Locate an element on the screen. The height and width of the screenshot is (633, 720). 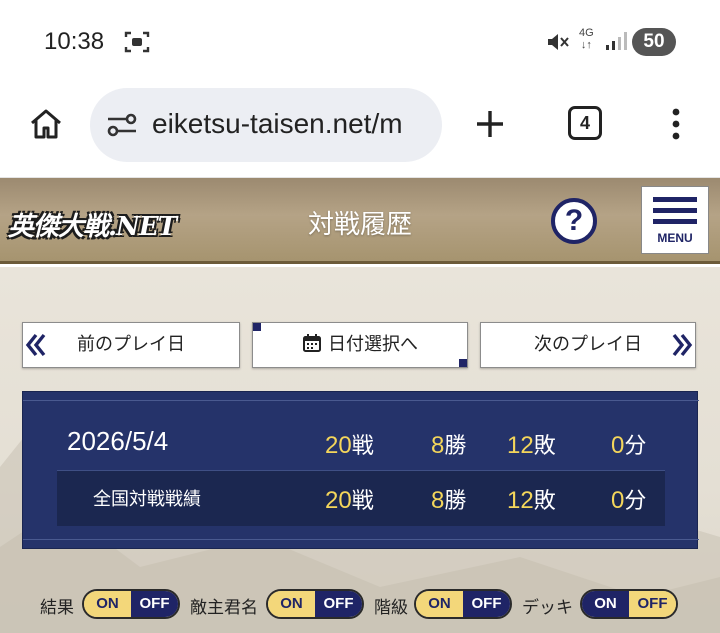
toggle-label-opponent: 敵主君名 is located at coordinates (224, 608).